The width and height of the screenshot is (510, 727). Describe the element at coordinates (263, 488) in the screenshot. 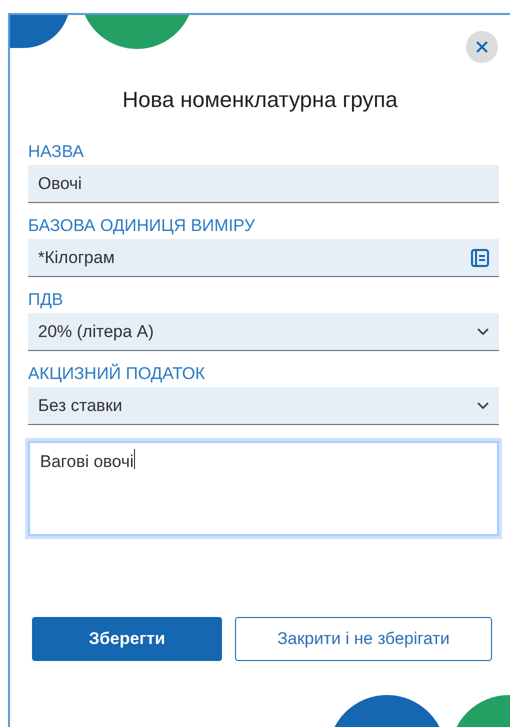

I see `text-area: Вагові овочі` at that location.